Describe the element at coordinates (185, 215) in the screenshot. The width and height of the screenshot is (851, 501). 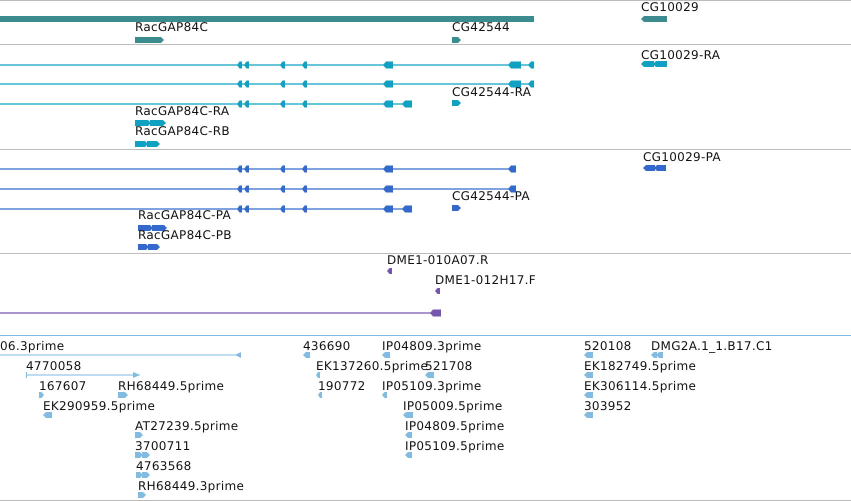
I see `feature-label: RacGAP84C-PA` at that location.